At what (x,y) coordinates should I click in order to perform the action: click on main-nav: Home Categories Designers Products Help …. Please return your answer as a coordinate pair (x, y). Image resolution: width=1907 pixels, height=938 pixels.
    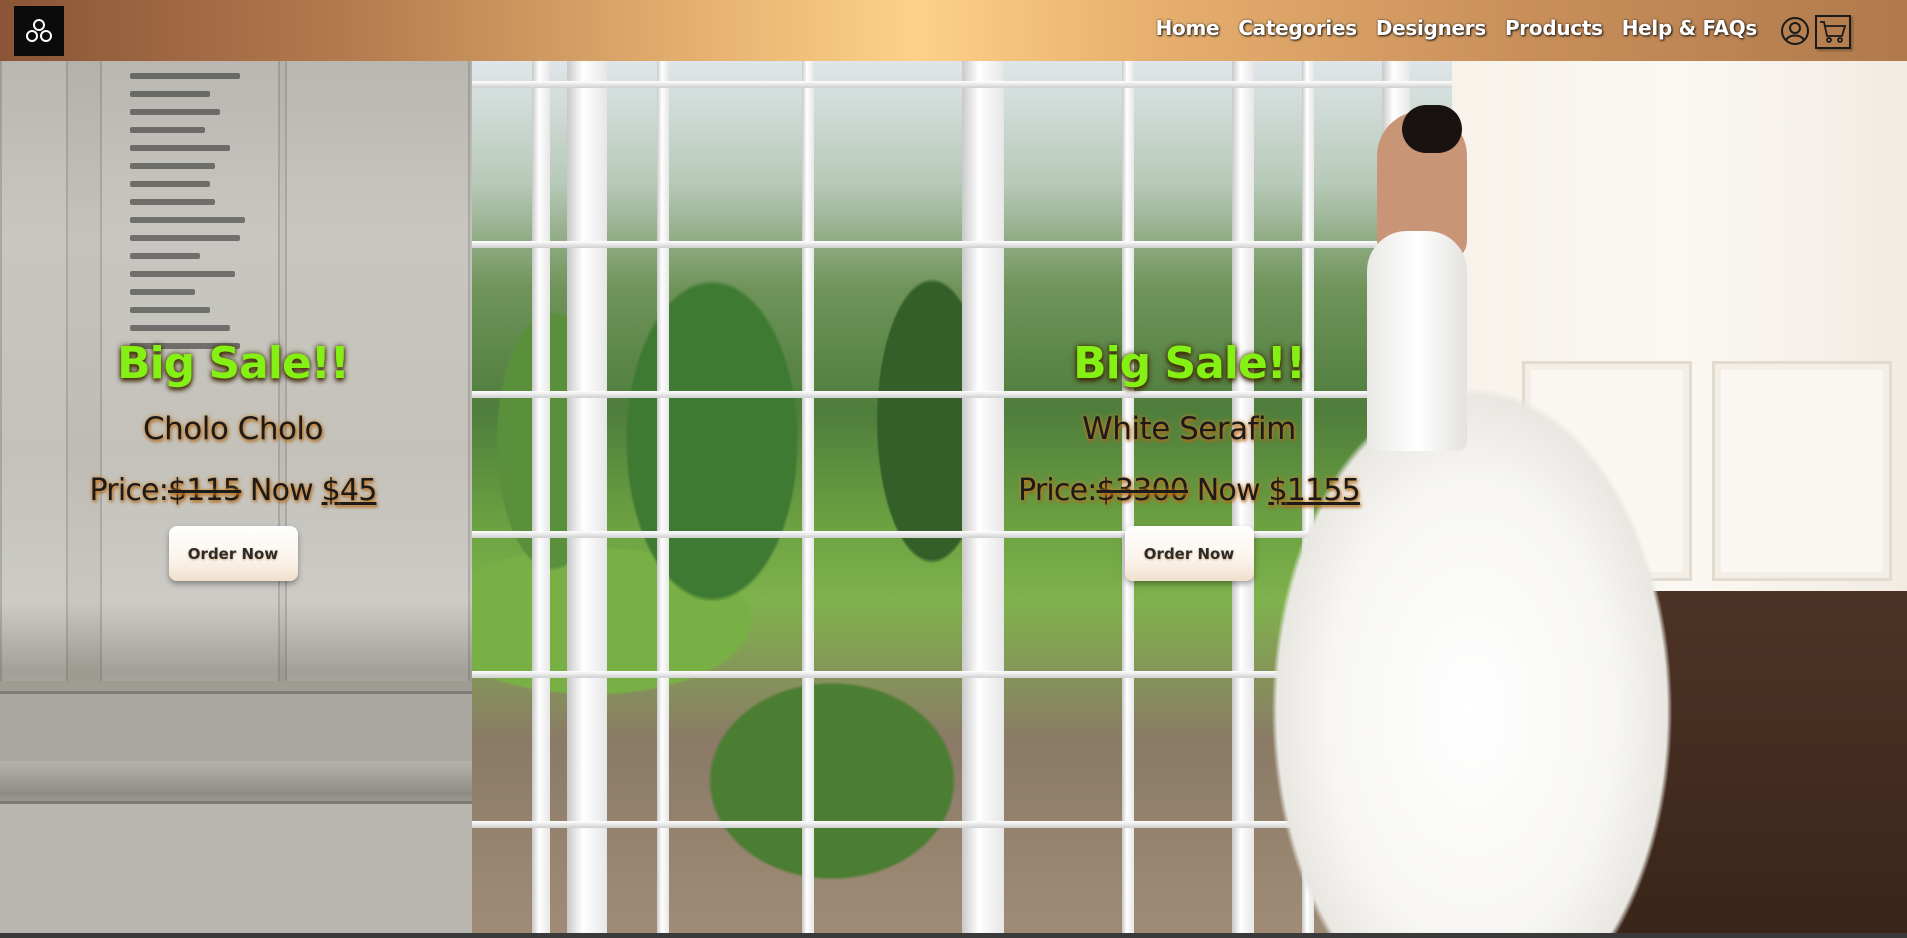
    Looking at the image, I should click on (1447, 28).